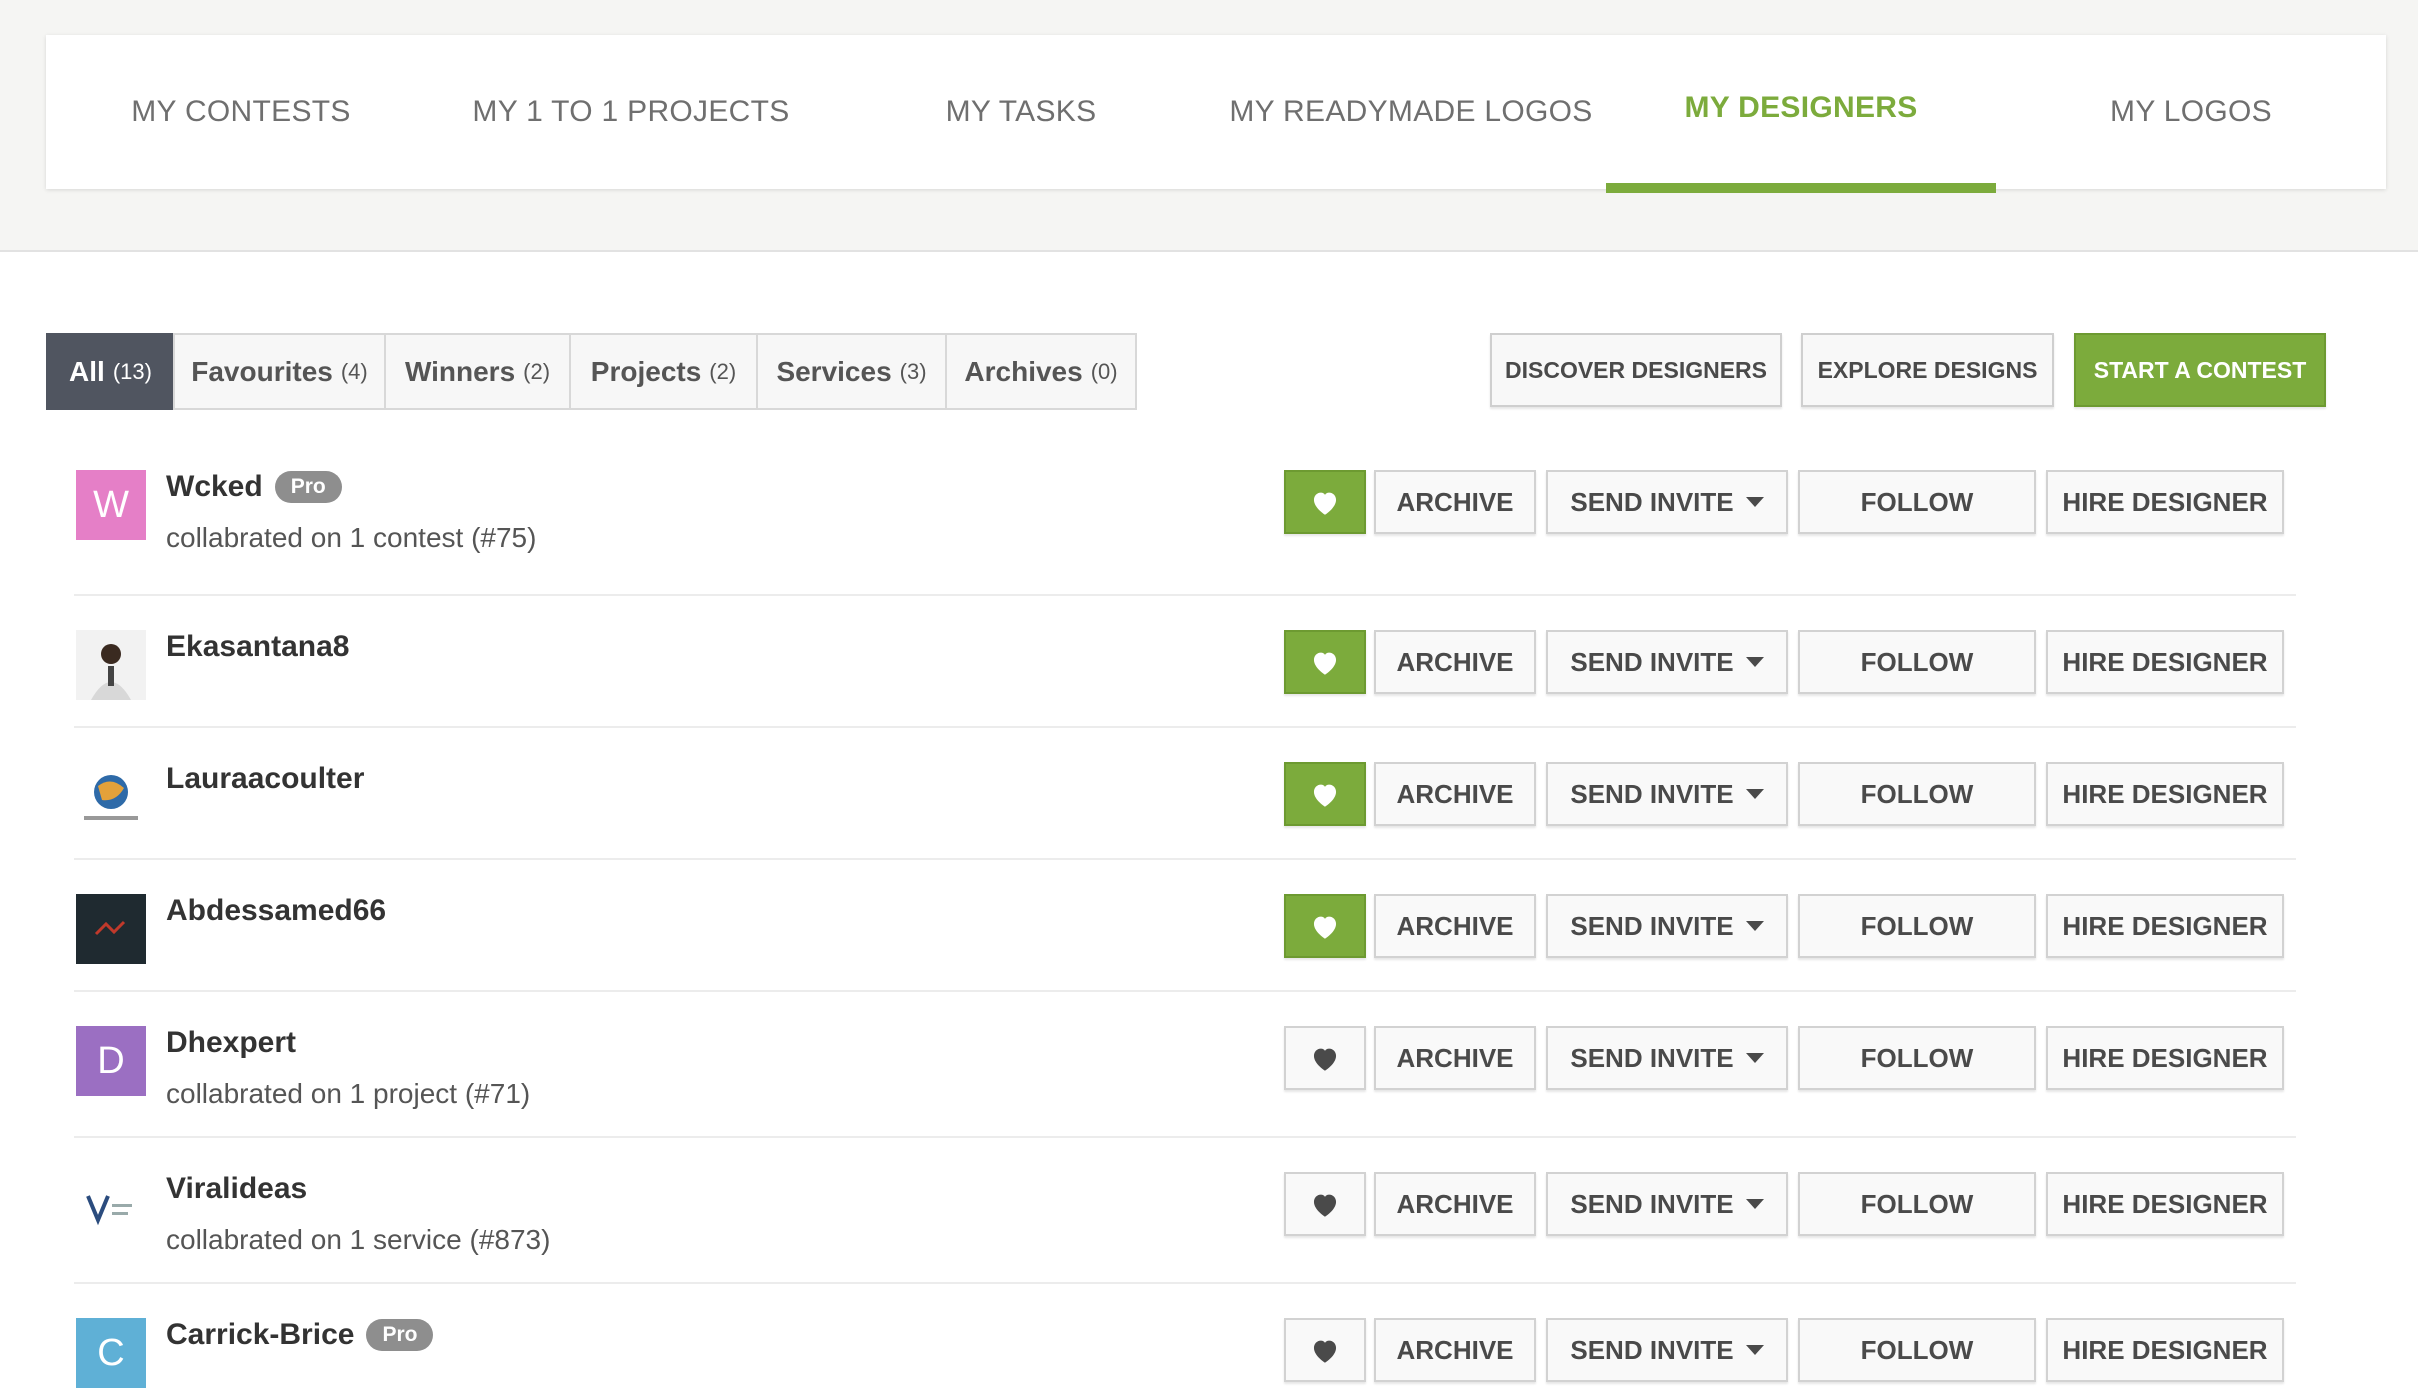  What do you see at coordinates (276, 911) in the screenshot?
I see `designer-name: Abdessamed66` at bounding box center [276, 911].